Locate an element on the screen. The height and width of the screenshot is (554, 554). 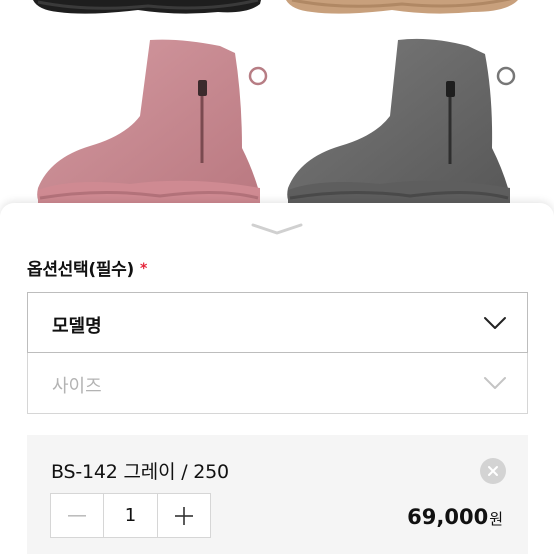
model-select-label: 모델명 is located at coordinates (77, 326).